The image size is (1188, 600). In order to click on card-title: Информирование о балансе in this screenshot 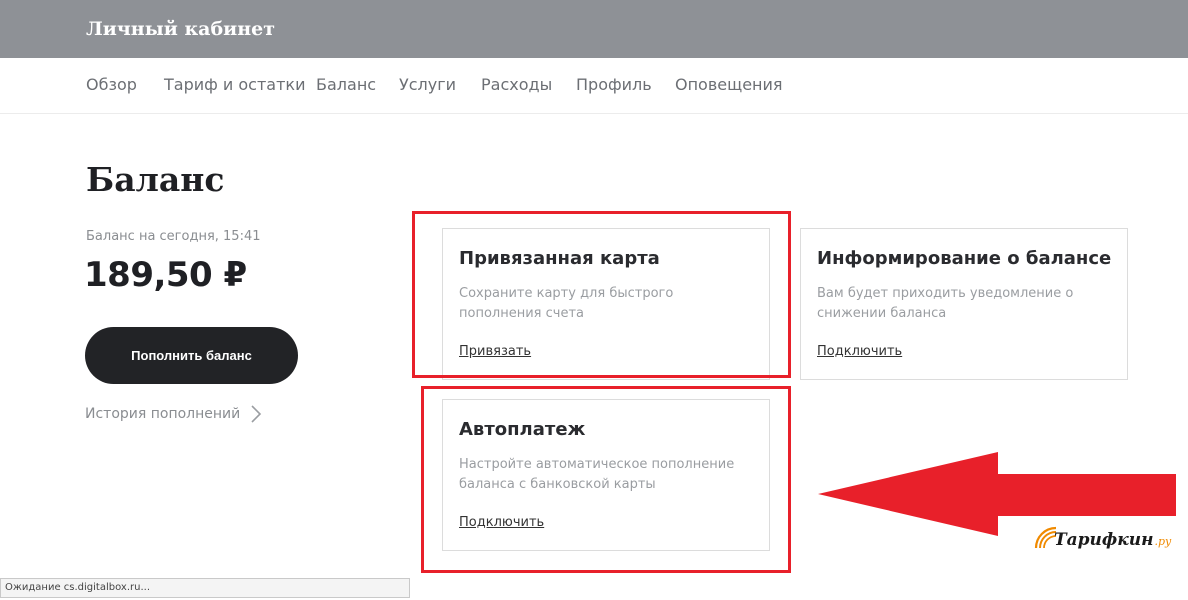, I will do `click(964, 258)`.